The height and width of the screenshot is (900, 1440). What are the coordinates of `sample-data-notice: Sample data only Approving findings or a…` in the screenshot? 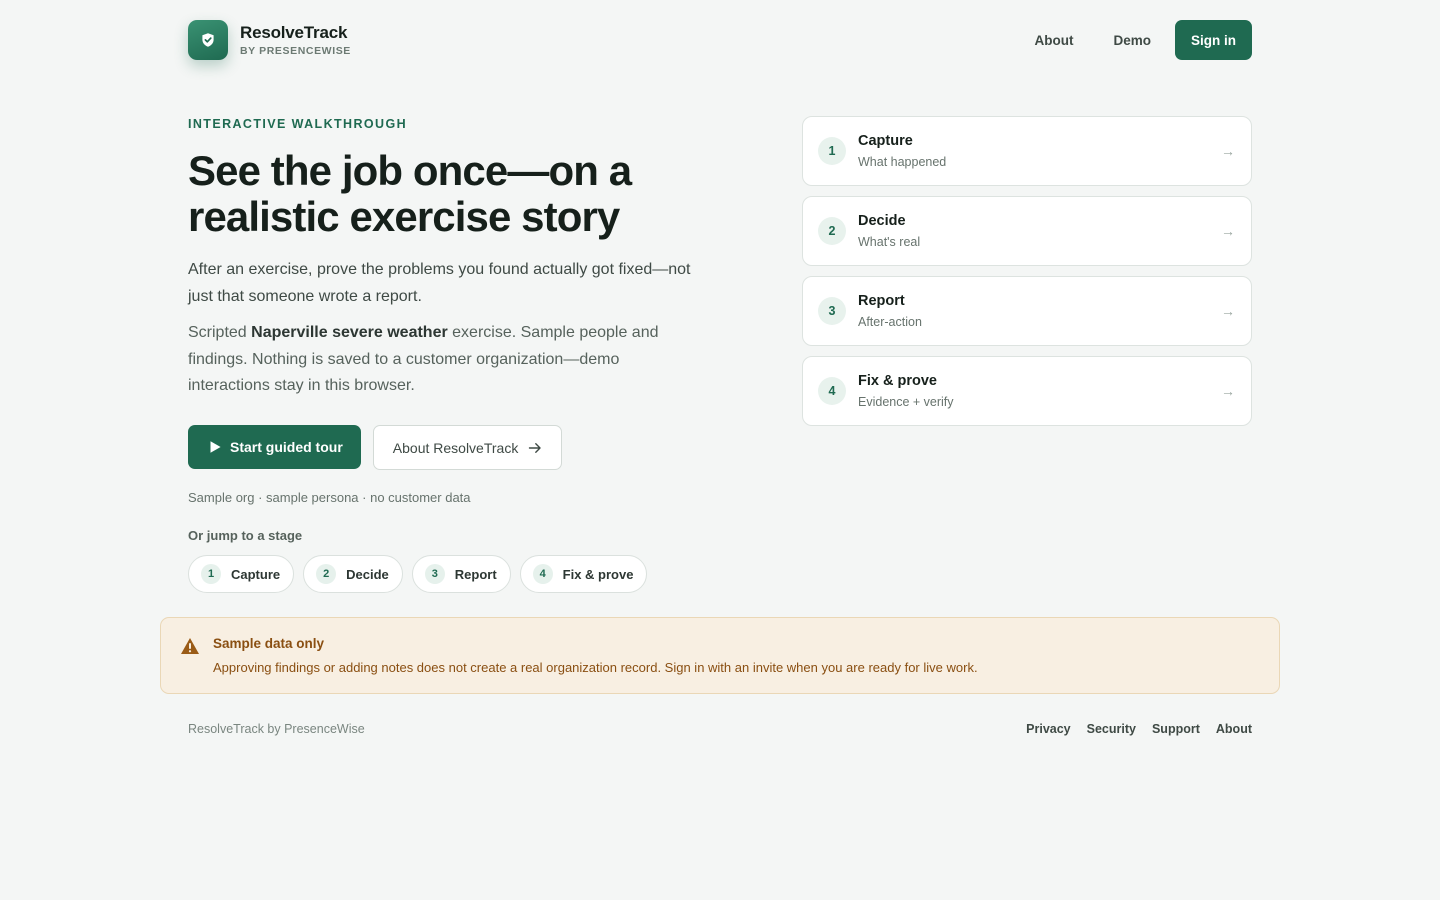 It's located at (720, 655).